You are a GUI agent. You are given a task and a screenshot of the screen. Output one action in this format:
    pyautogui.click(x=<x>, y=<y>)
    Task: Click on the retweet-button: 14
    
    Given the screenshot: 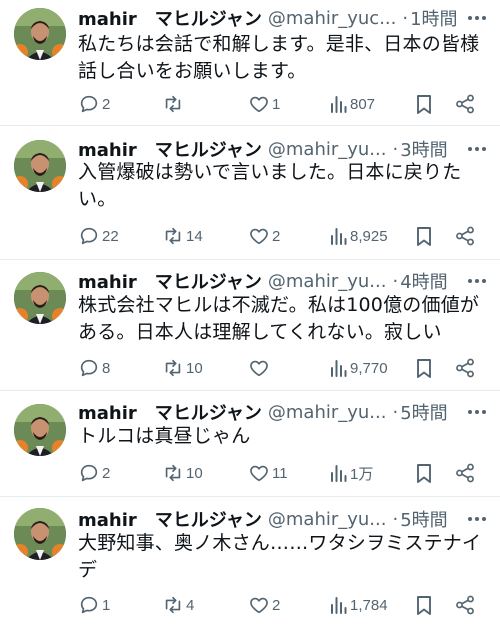 What is the action you would take?
    pyautogui.click(x=182, y=236)
    